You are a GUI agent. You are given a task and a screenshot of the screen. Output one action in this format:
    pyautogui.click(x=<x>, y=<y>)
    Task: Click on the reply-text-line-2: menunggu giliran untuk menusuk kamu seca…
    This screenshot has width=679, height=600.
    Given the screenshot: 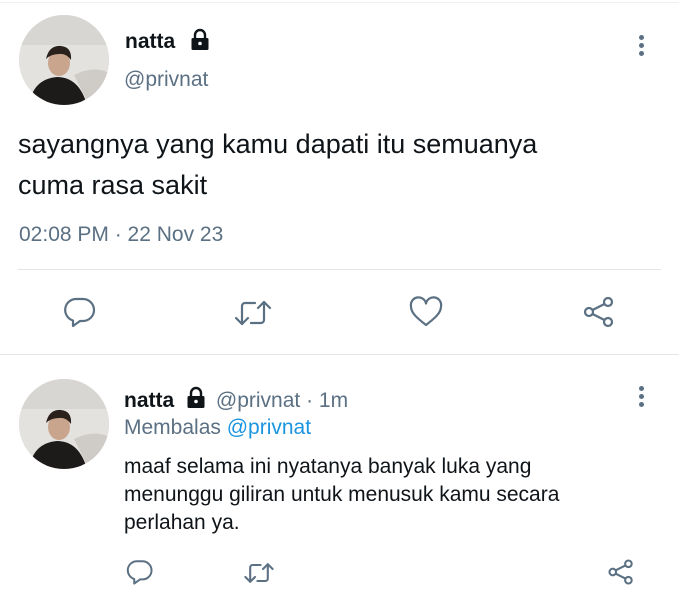 What is the action you would take?
    pyautogui.click(x=342, y=494)
    